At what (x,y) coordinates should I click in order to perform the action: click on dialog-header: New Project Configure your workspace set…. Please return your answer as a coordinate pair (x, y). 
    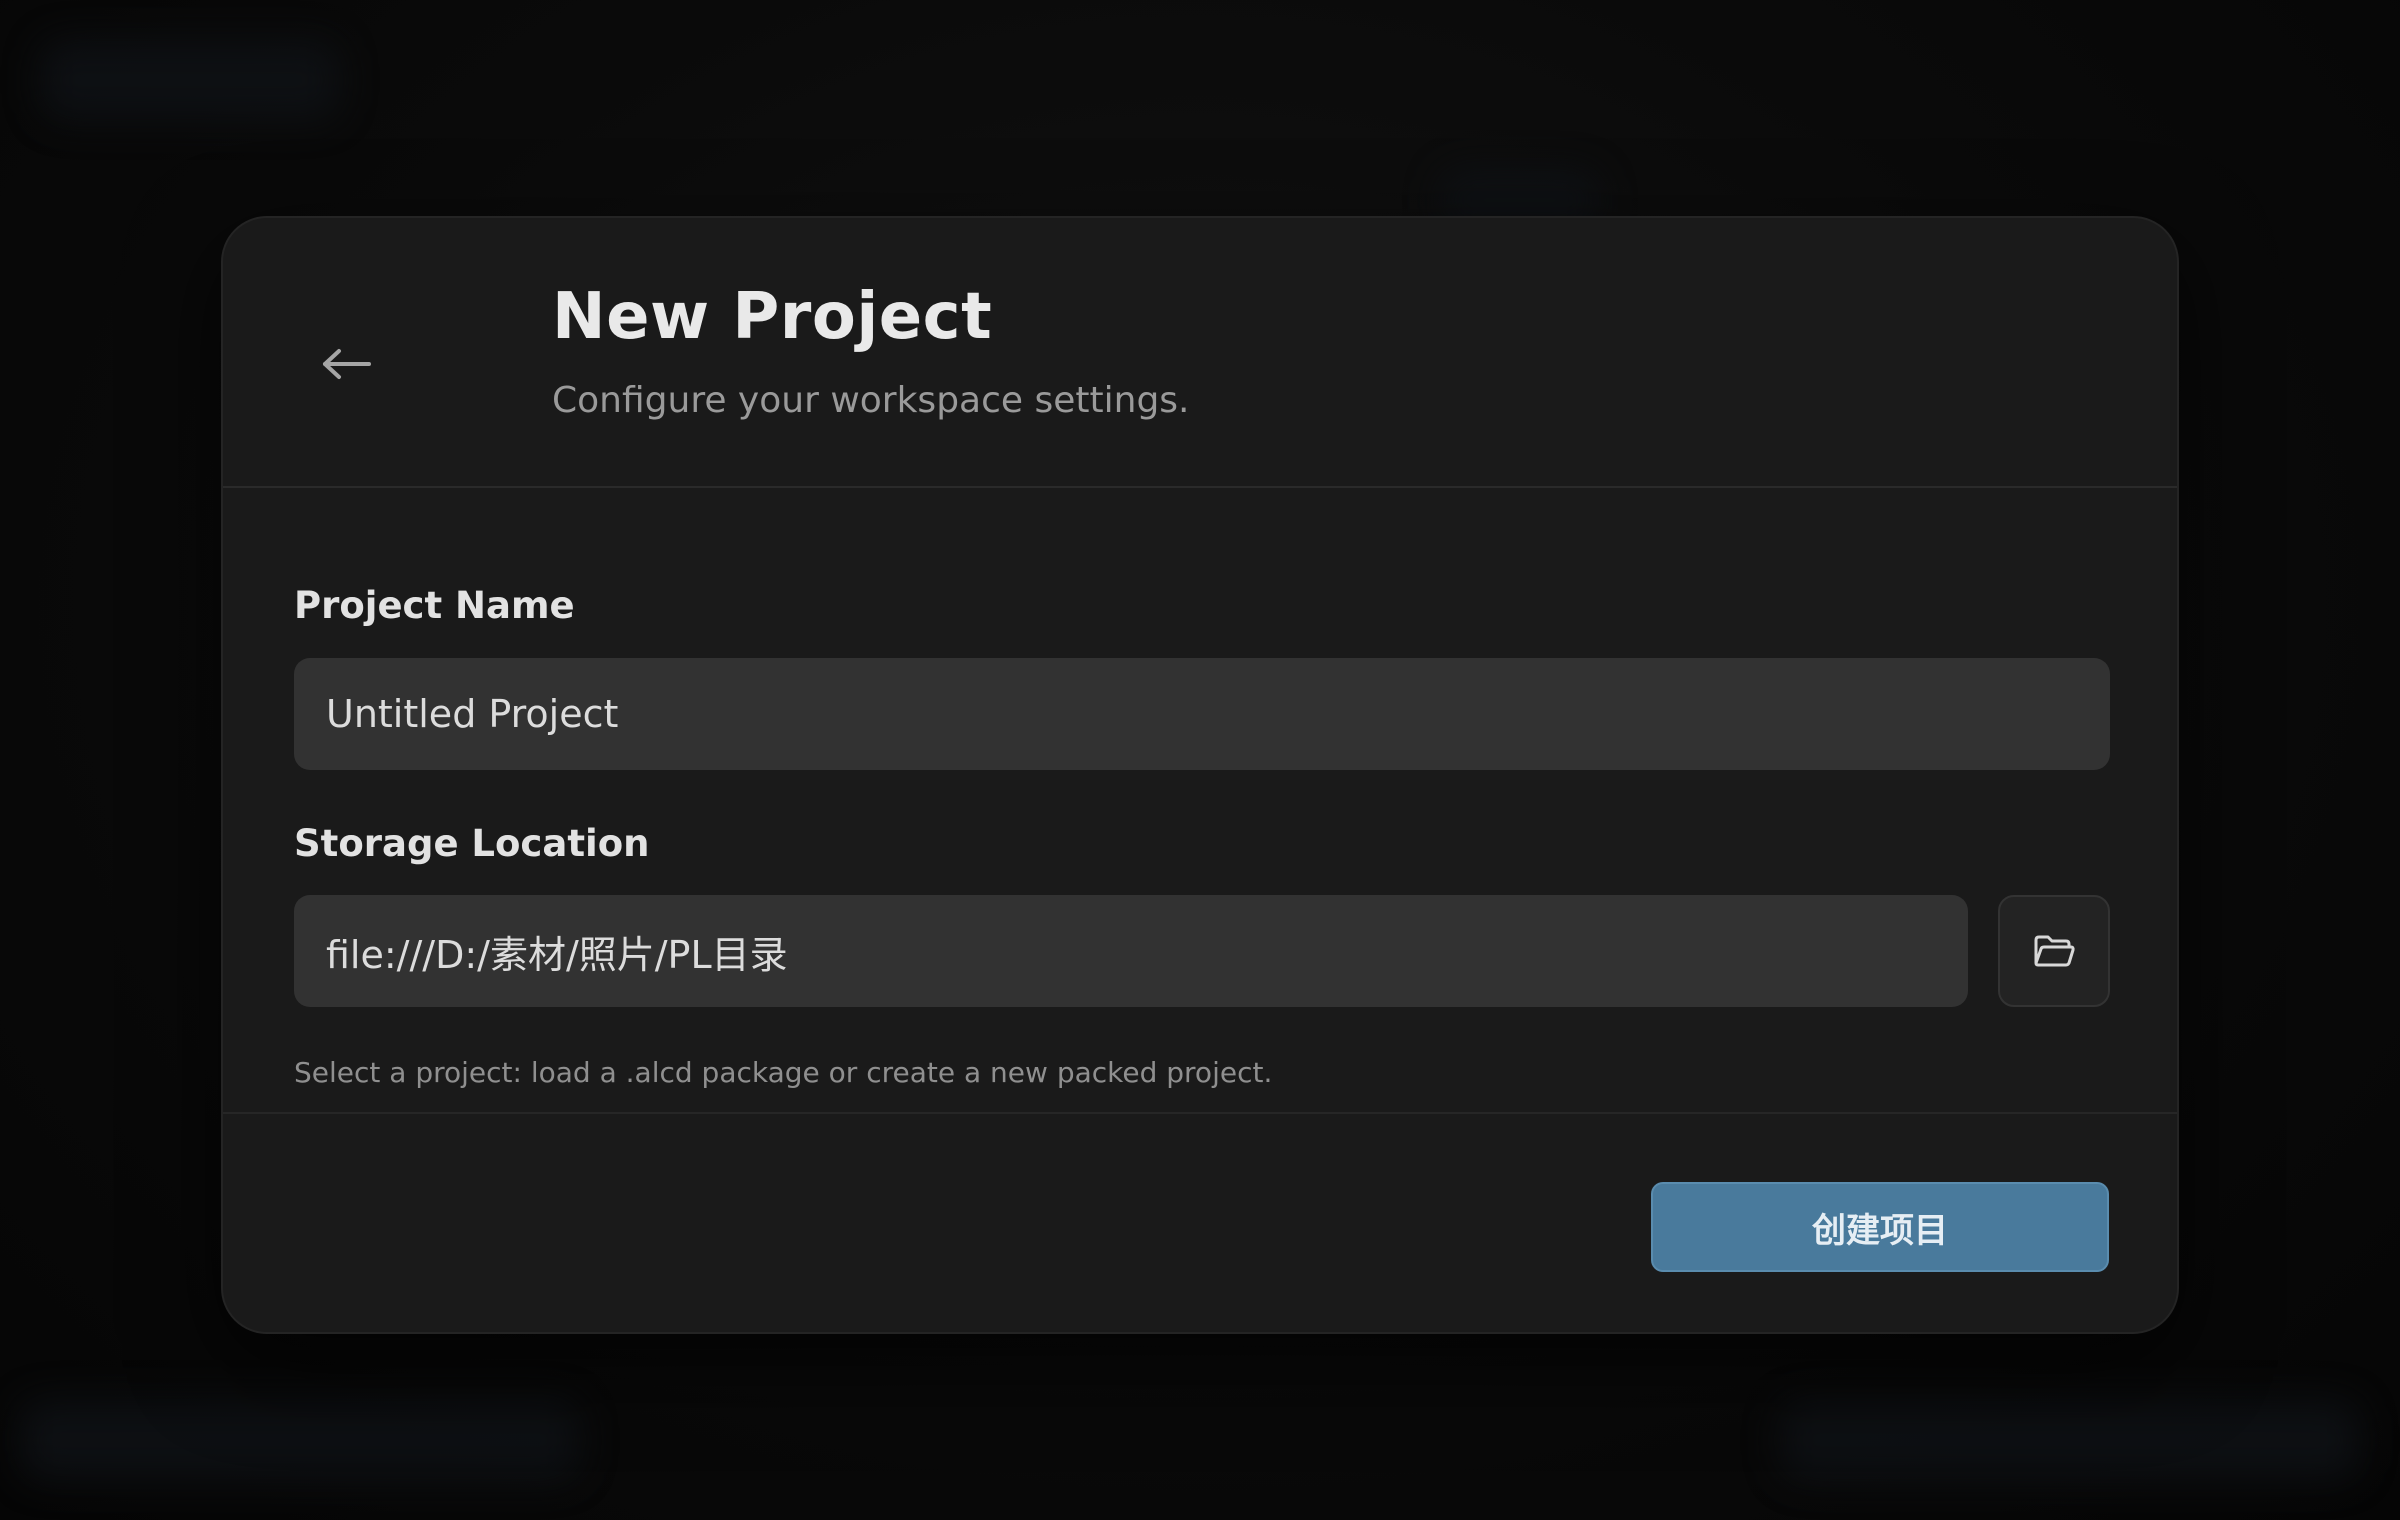
    Looking at the image, I should click on (1200, 353).